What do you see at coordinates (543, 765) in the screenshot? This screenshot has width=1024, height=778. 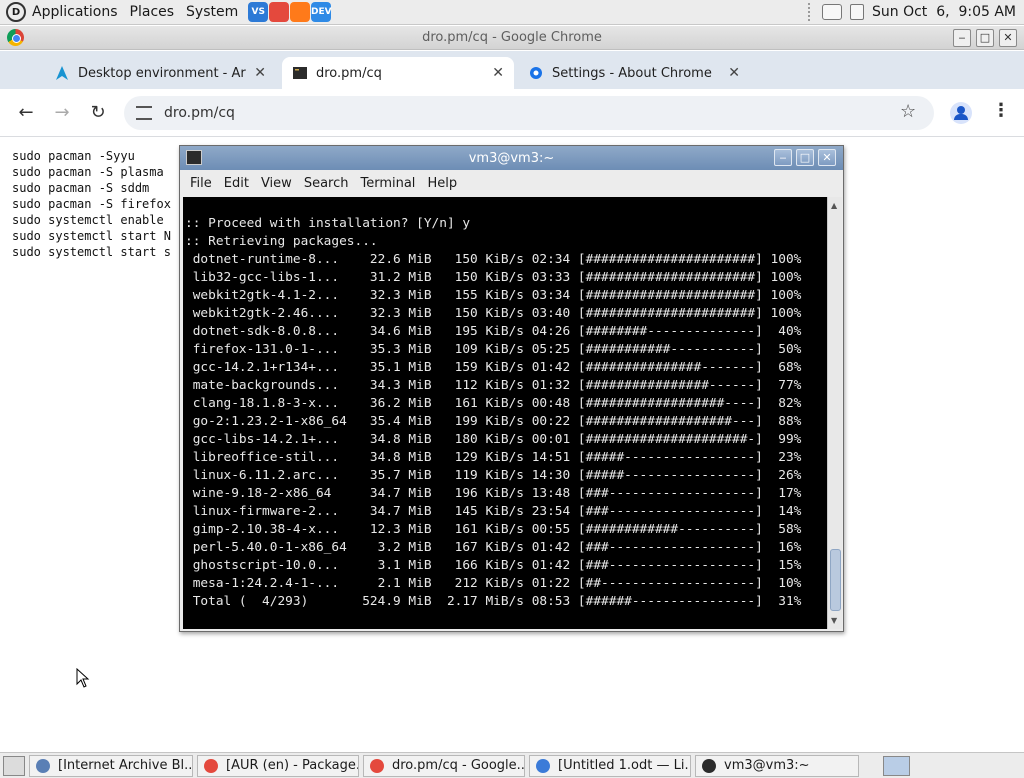 I see `writer-icon` at bounding box center [543, 765].